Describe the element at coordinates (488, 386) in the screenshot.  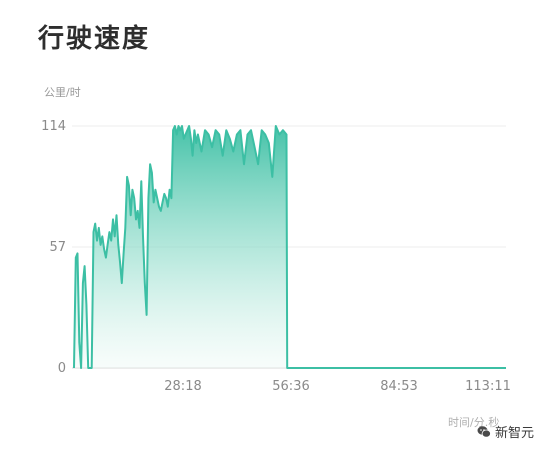
I see `x-tick-label: 113:11` at that location.